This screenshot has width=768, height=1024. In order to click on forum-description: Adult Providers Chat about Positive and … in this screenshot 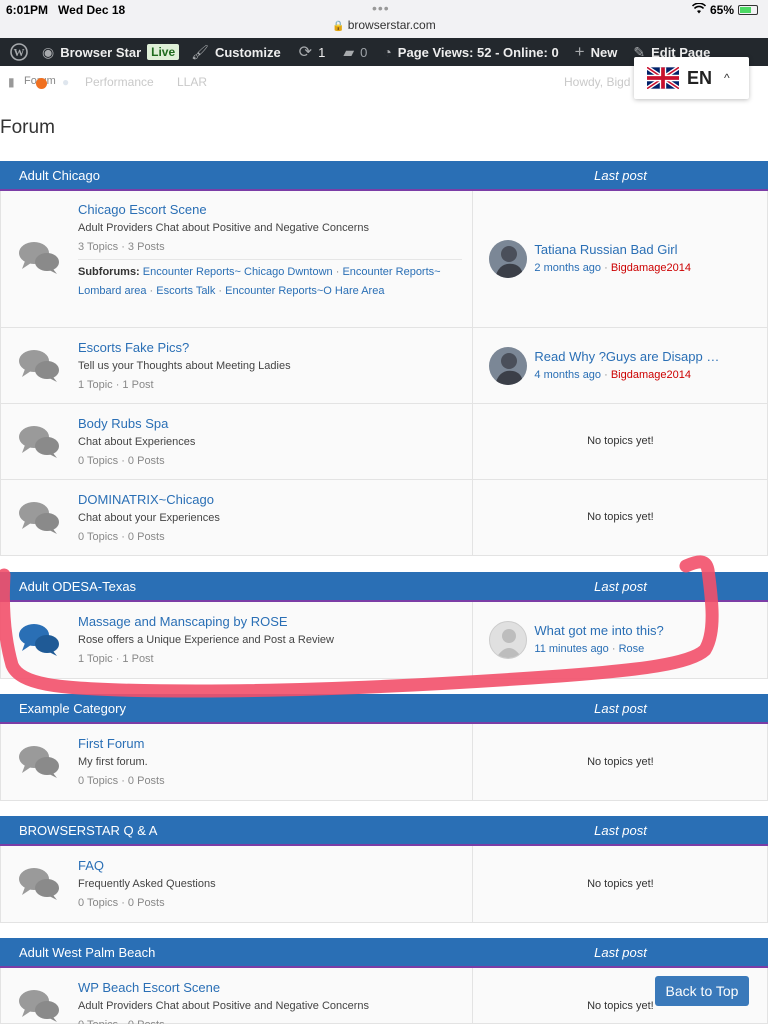, I will do `click(224, 1006)`.